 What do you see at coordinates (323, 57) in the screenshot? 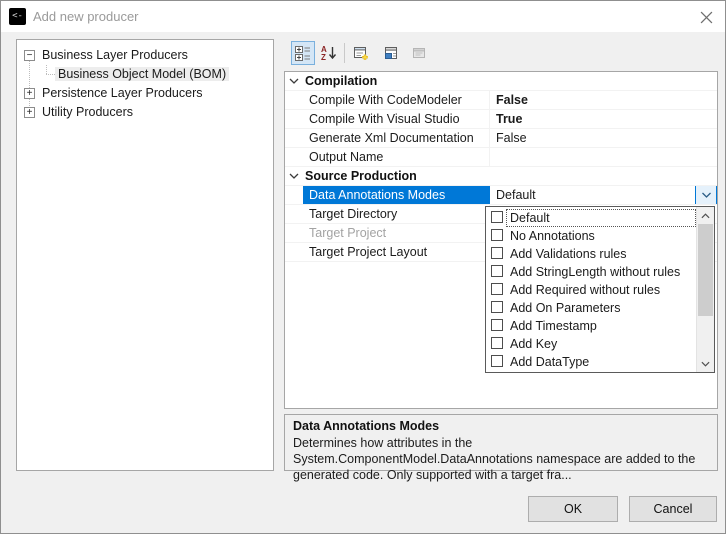
I see `svg-text: Z` at bounding box center [323, 57].